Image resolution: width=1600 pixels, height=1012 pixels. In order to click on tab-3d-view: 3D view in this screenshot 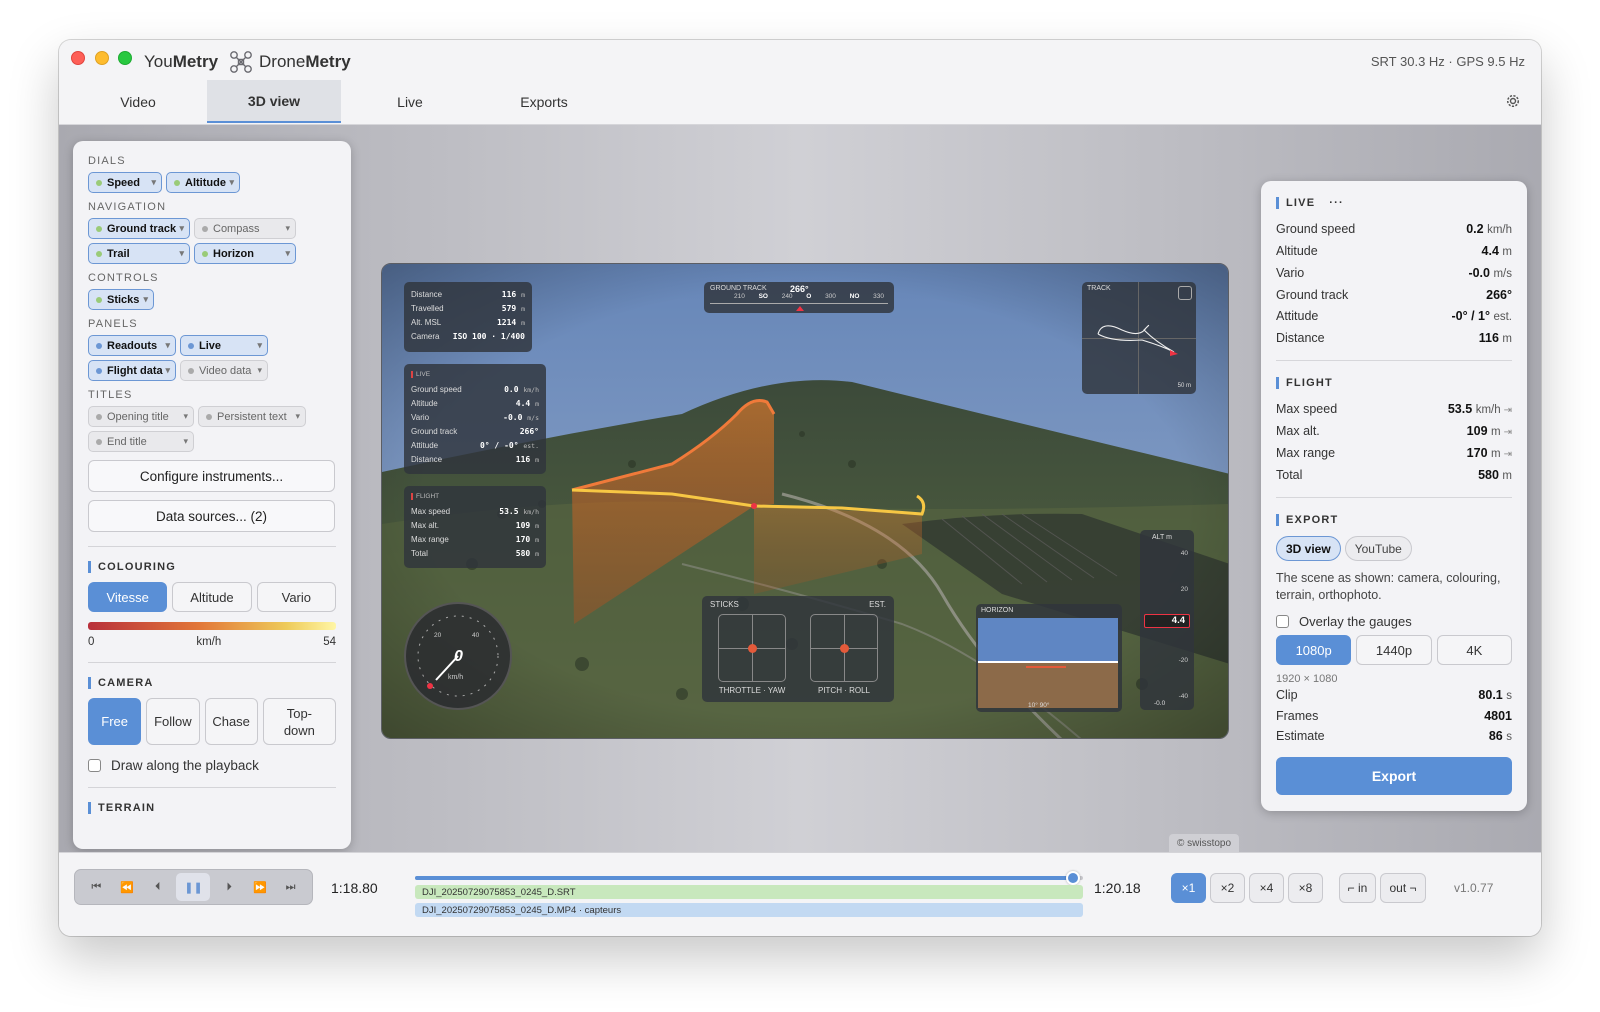, I will do `click(274, 101)`.